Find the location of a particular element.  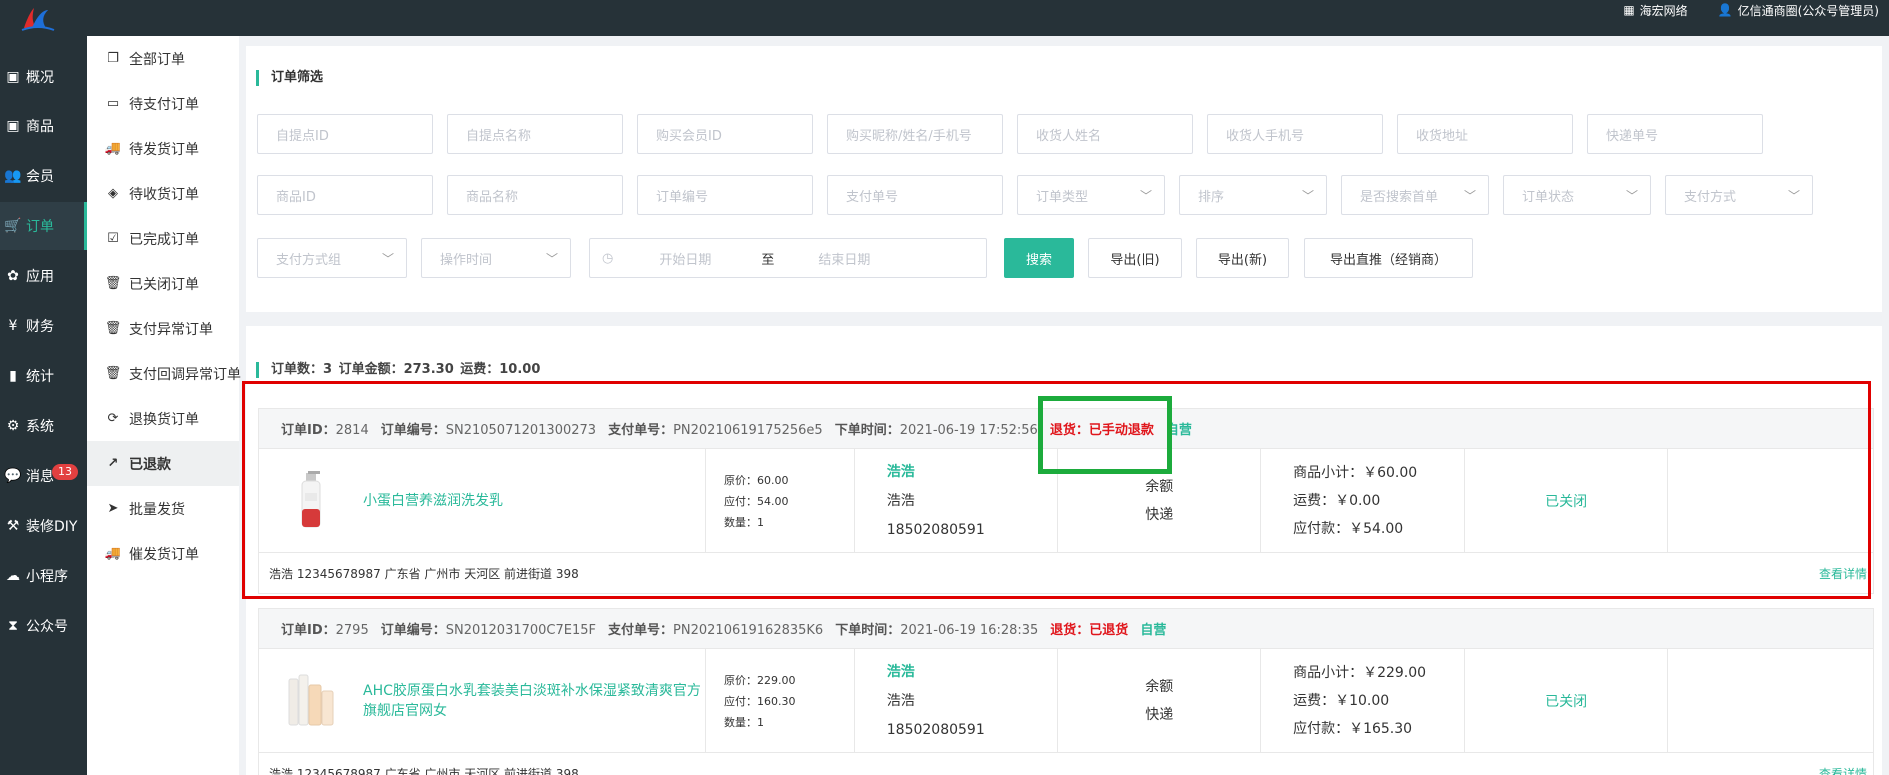

copy-icon: ❐ is located at coordinates (113, 58).